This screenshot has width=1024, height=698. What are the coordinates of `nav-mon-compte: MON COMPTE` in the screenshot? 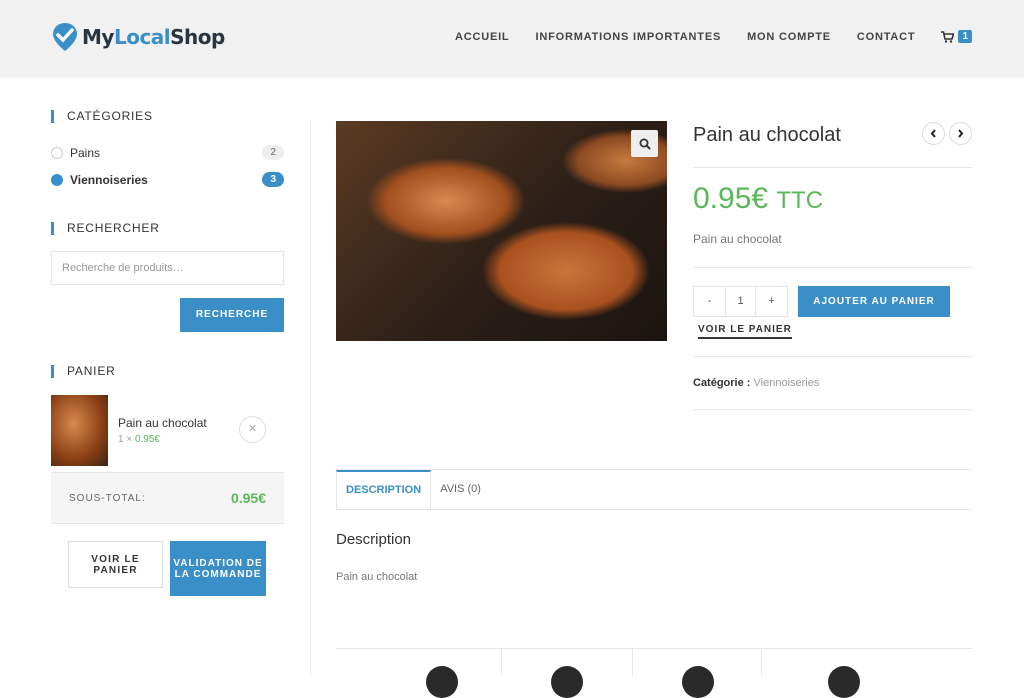 It's located at (789, 37).